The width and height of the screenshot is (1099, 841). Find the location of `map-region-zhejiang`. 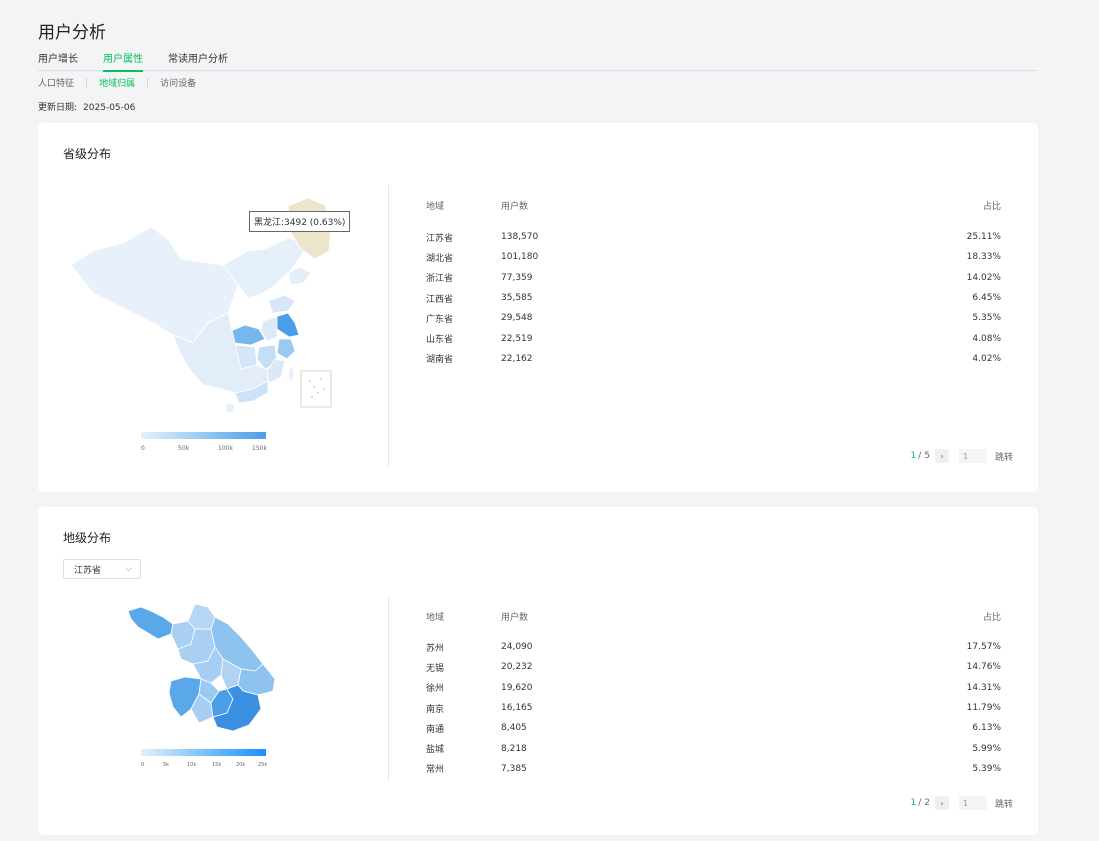

map-region-zhejiang is located at coordinates (286, 349).